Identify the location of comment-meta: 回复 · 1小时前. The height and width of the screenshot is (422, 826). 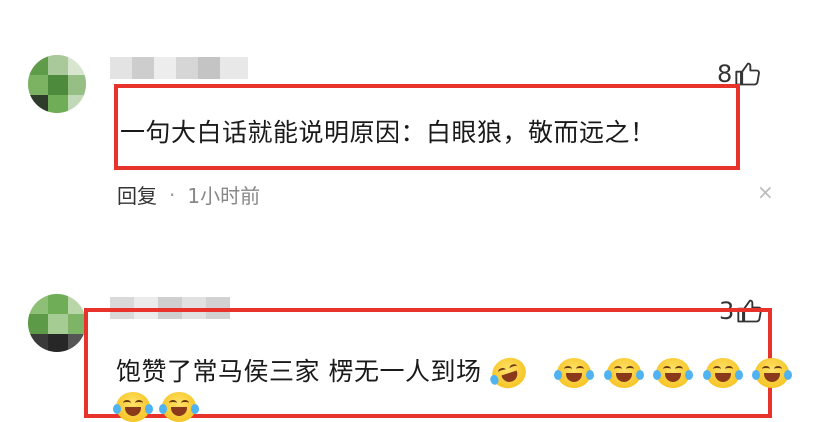
(188, 194).